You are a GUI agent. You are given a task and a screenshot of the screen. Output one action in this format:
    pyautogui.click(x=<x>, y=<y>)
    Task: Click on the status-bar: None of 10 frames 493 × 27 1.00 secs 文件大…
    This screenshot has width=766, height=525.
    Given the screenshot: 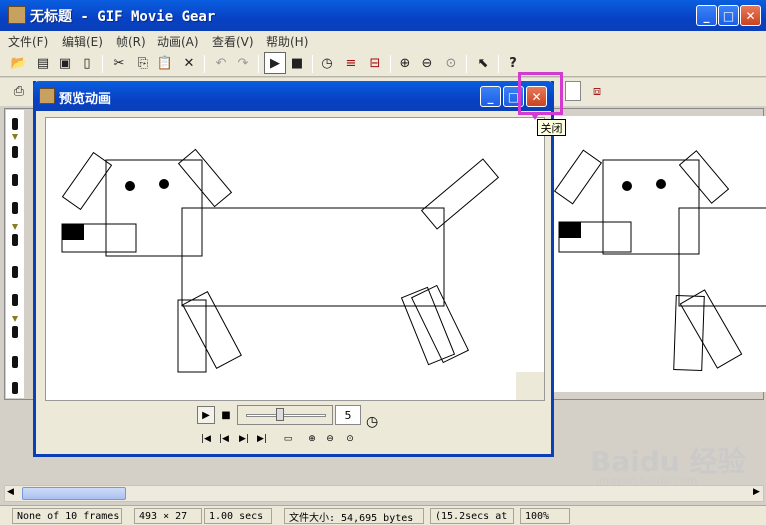 What is the action you would take?
    pyautogui.click(x=383, y=515)
    